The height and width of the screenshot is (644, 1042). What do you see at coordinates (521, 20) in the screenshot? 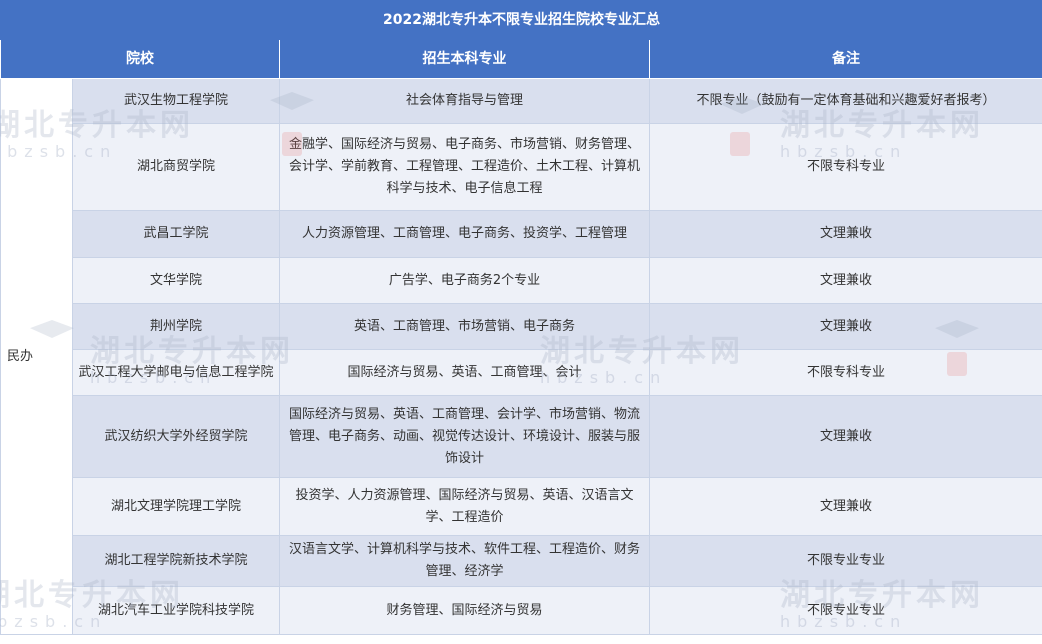
I see `table-title: 2022湖北专升本不限专业招生院校专业汇总` at bounding box center [521, 20].